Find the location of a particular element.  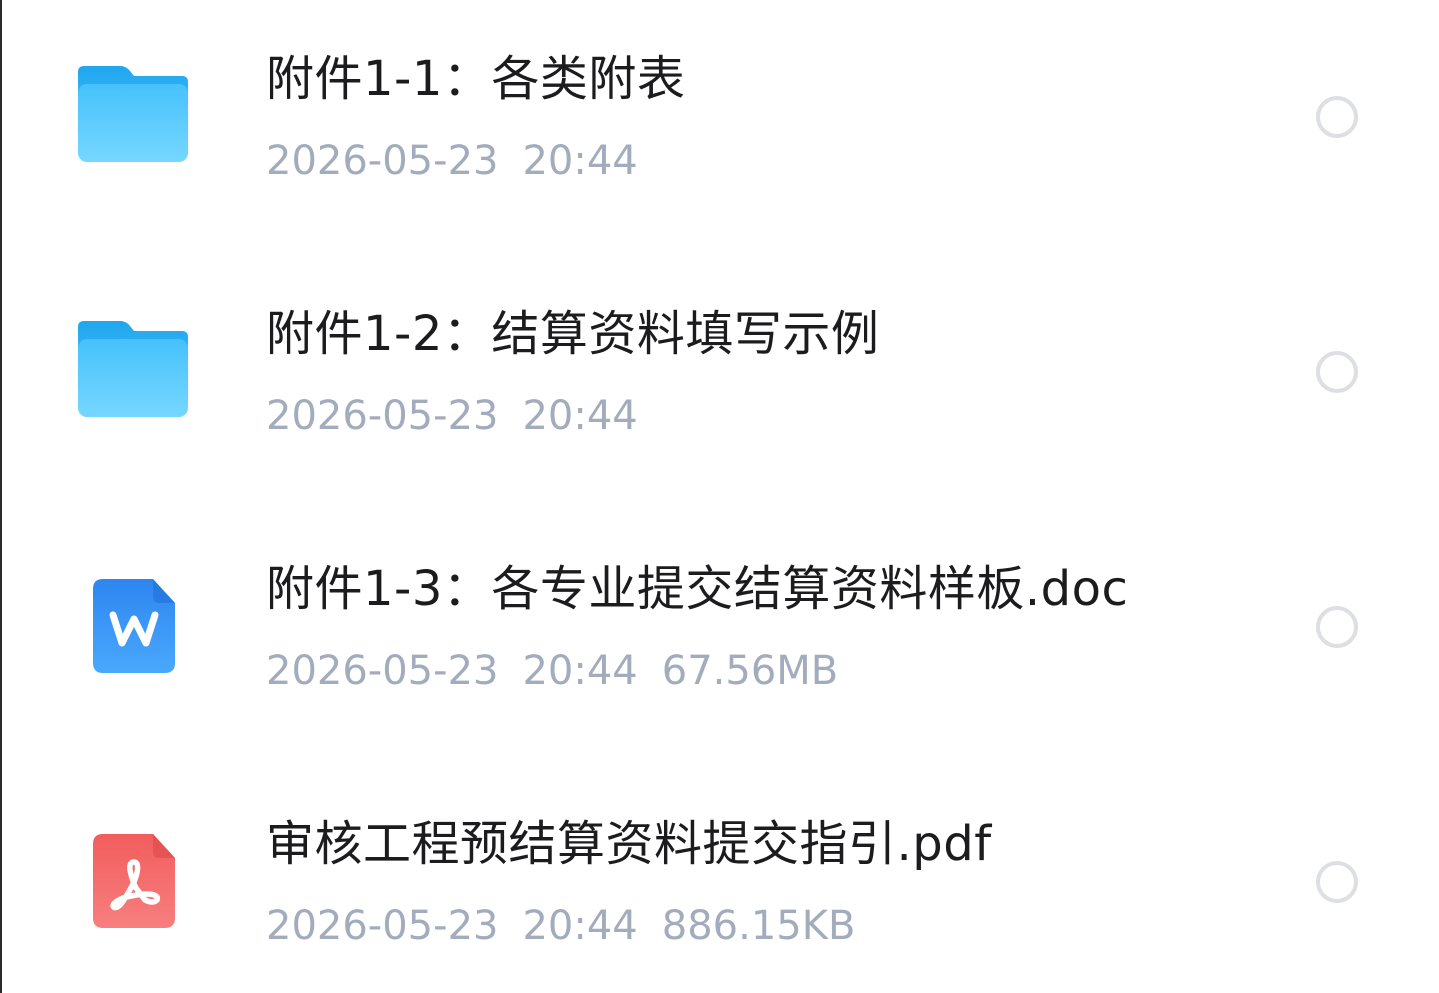

file-size: 886.15KB is located at coordinates (758, 926).